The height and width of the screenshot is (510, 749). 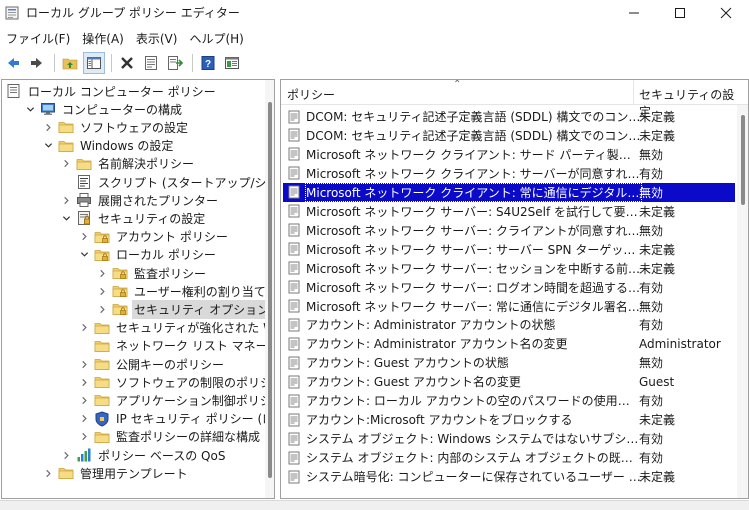 I want to click on minimize-button, so click(x=634, y=13).